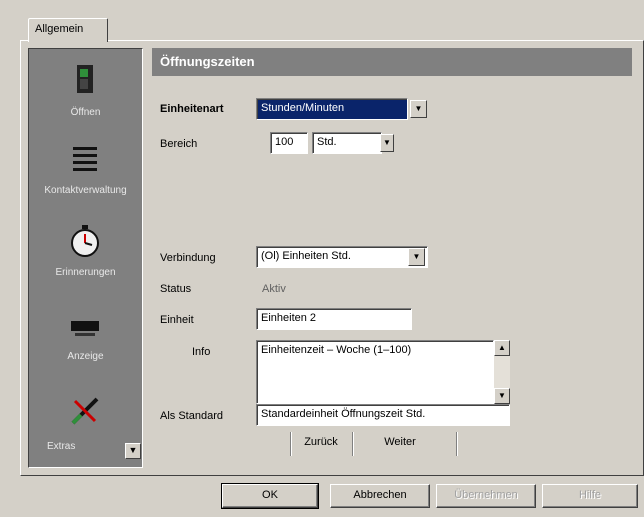 The height and width of the screenshot is (517, 644). I want to click on unit-input: Einheiten 2, so click(334, 319).